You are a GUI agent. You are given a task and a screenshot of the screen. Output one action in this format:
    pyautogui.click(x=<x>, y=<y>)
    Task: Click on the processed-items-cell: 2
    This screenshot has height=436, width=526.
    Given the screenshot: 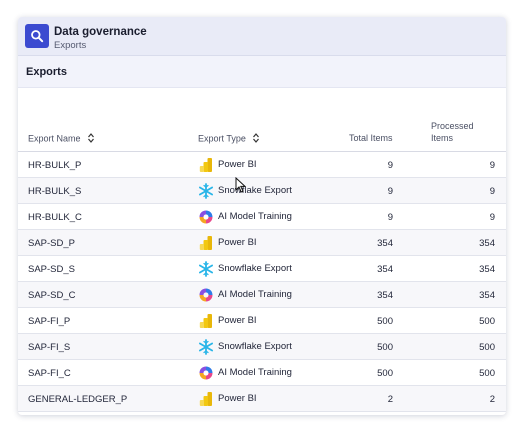 What is the action you would take?
    pyautogui.click(x=492, y=399)
    